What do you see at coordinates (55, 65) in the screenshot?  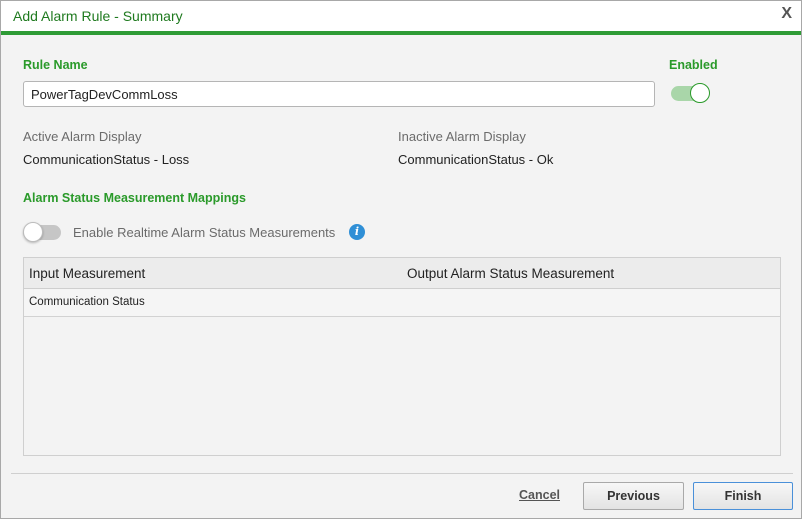 I see `rule-name-label: Rule Name` at bounding box center [55, 65].